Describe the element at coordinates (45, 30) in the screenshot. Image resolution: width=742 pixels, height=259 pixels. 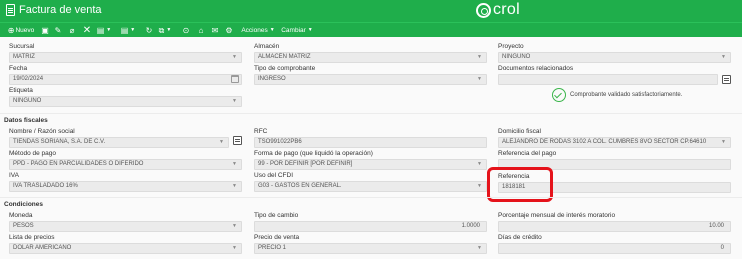
I see `save-icon: ▣` at that location.